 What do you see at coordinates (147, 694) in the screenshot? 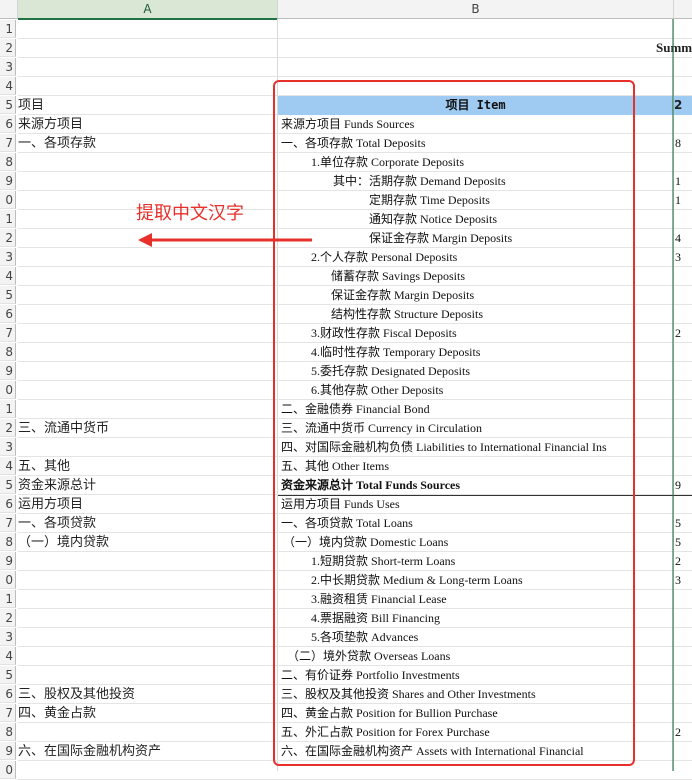
I see `cell-a: 三、股权及其他投资` at bounding box center [147, 694].